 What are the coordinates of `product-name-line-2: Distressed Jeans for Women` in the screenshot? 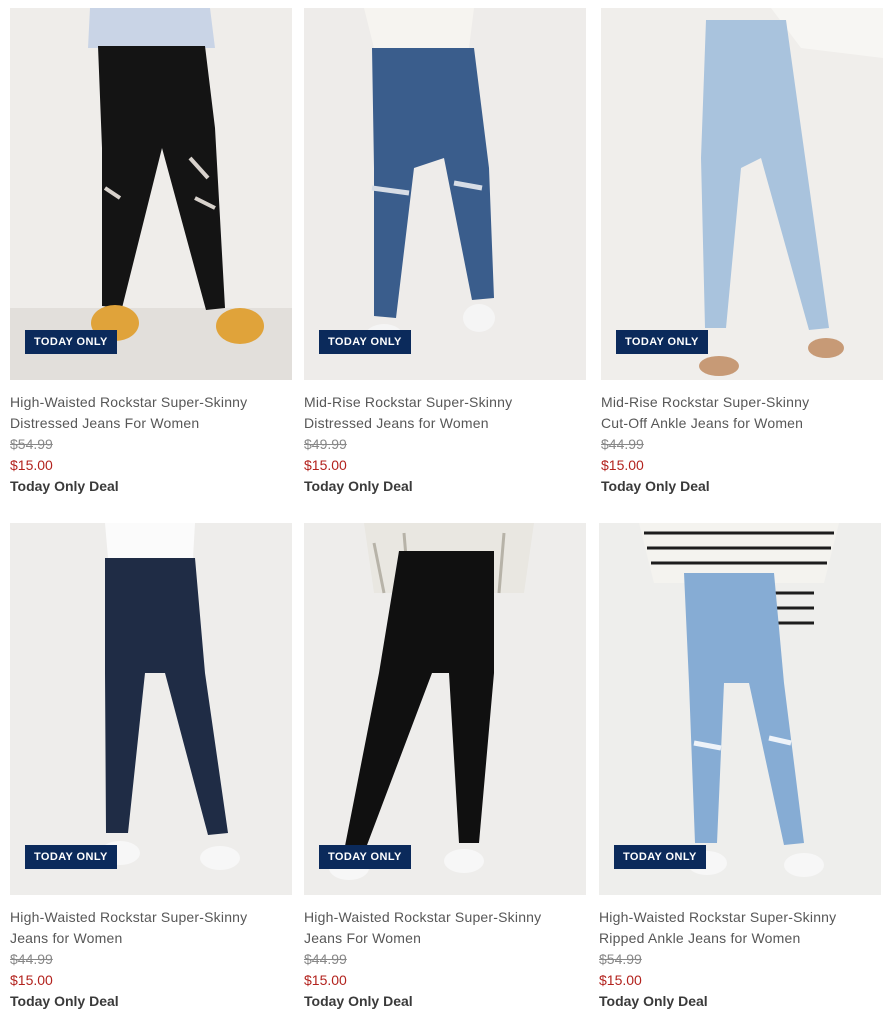 It's located at (449, 423).